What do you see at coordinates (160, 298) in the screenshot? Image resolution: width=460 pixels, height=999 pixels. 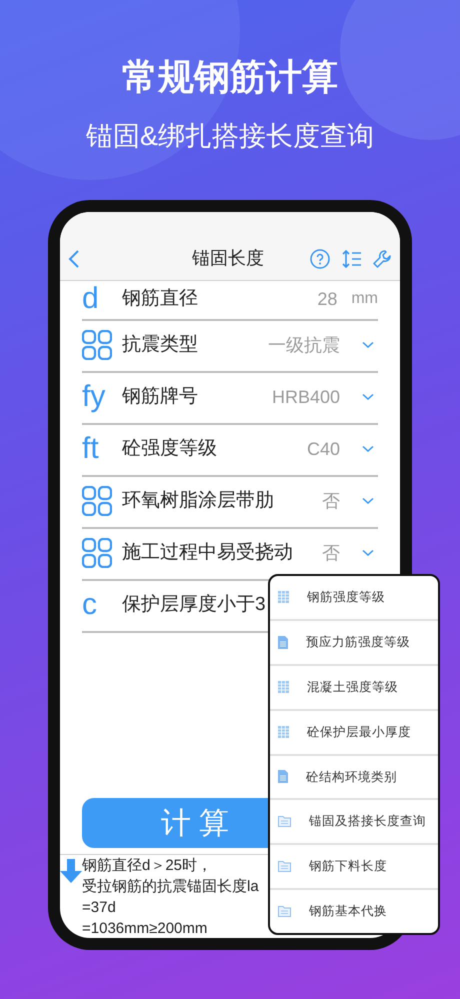 I see `field-label: 钢筋直径` at bounding box center [160, 298].